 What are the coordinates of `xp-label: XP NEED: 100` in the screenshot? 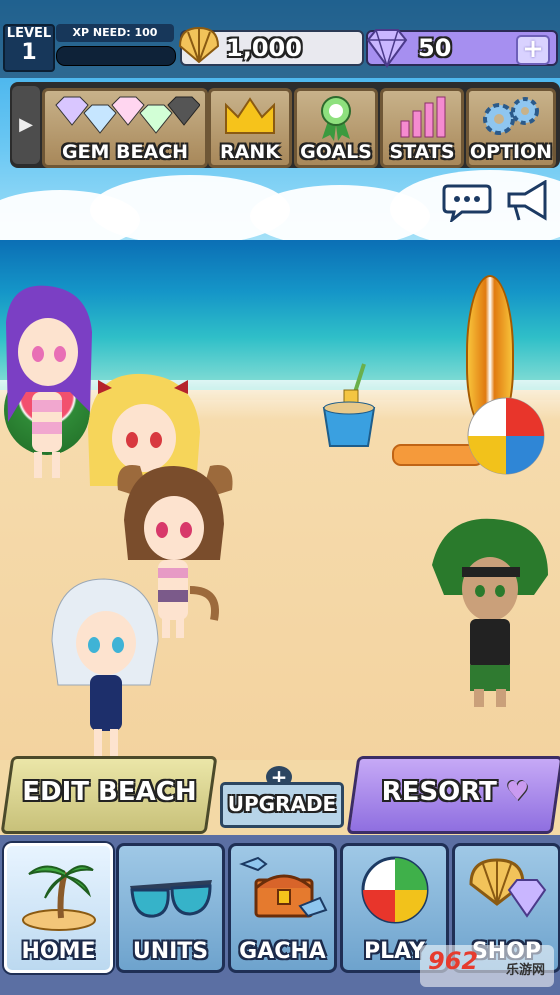 It's located at (115, 33).